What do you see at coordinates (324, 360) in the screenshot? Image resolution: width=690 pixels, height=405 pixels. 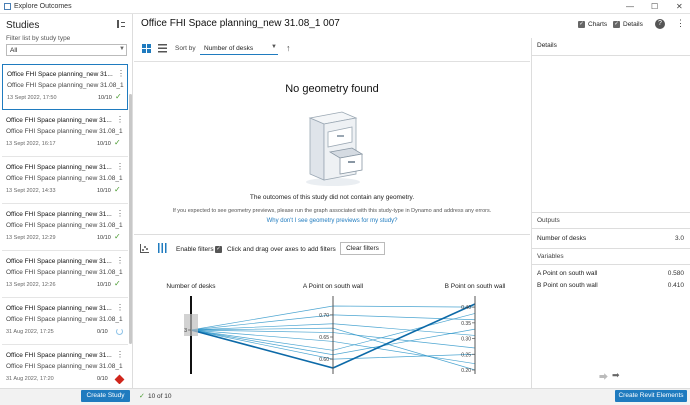 I see `tick-label: 0.60` at bounding box center [324, 360].